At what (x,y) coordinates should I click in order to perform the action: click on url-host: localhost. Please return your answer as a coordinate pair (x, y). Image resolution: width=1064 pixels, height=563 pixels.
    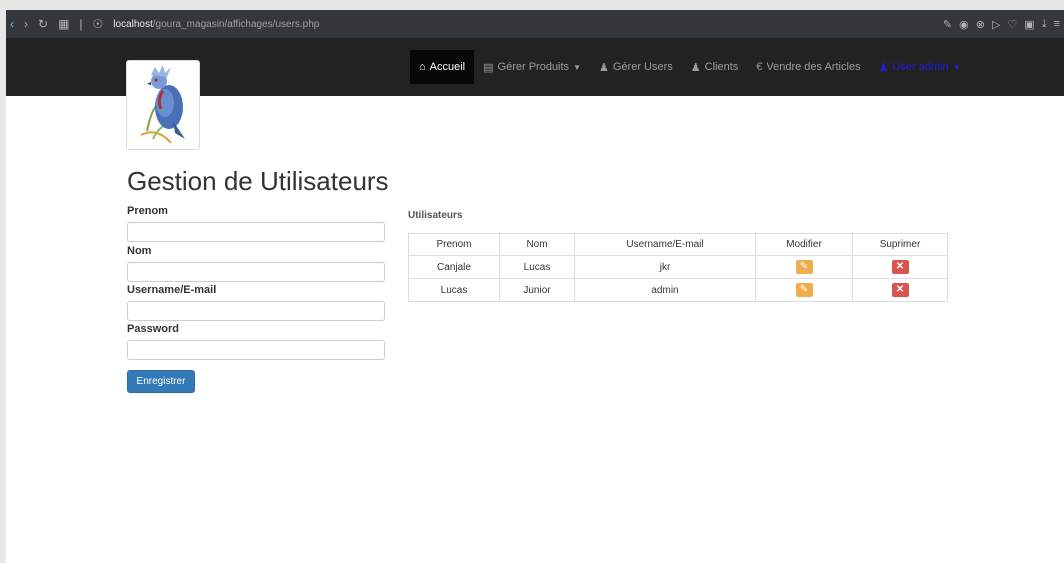
    Looking at the image, I should click on (133, 24).